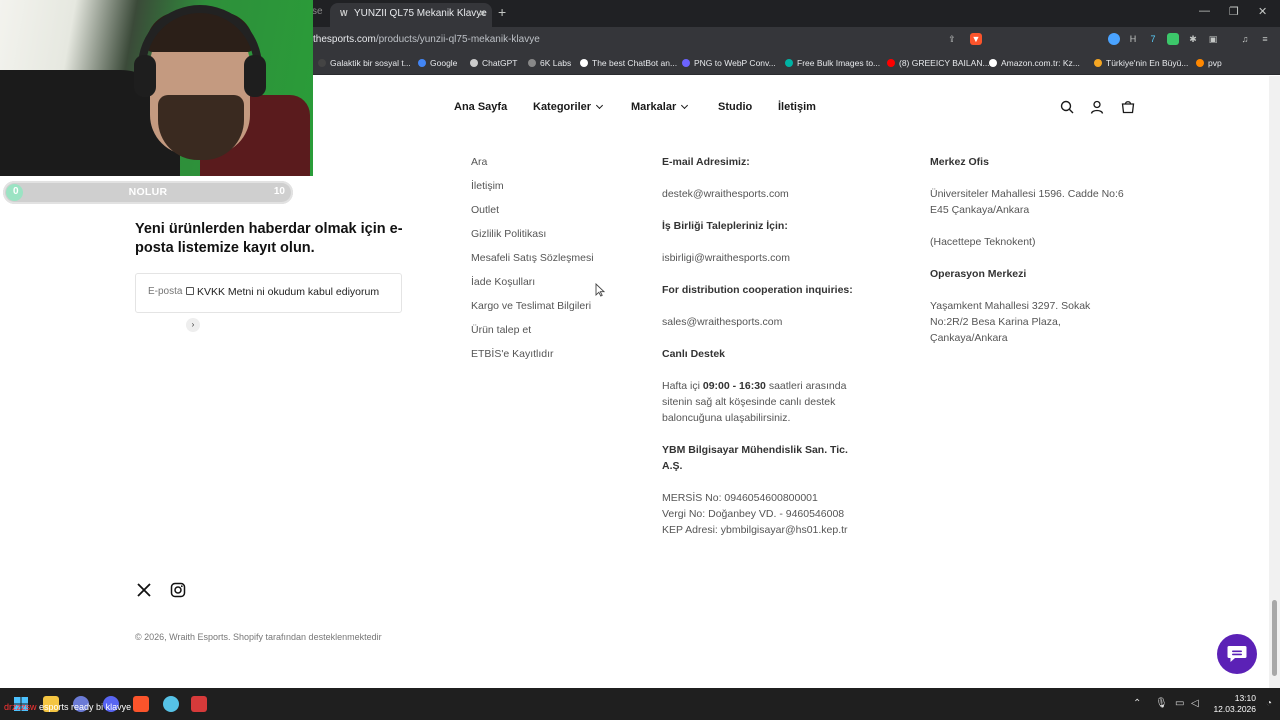 The height and width of the screenshot is (720, 1280). What do you see at coordinates (480, 107) in the screenshot?
I see `nav-home: Ana Sayfa` at bounding box center [480, 107].